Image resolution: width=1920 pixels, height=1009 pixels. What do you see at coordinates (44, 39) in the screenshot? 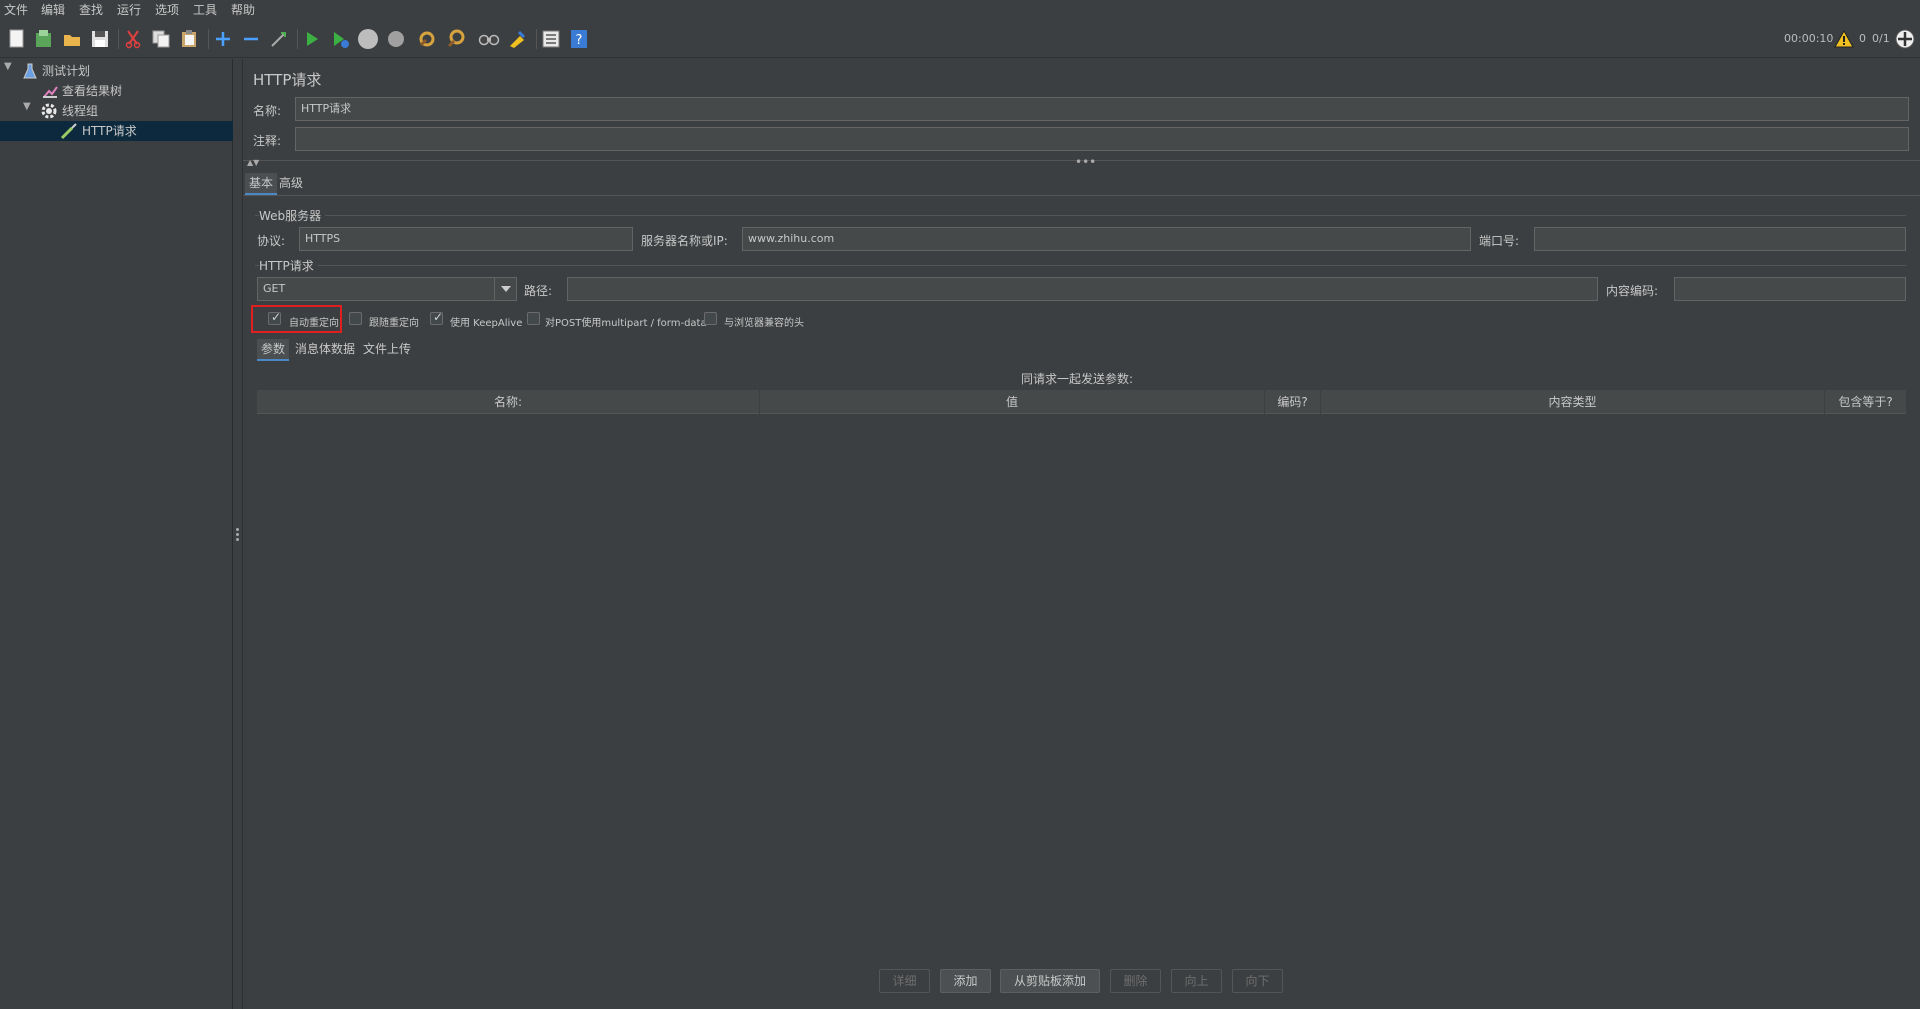
I see `templates-icon` at bounding box center [44, 39].